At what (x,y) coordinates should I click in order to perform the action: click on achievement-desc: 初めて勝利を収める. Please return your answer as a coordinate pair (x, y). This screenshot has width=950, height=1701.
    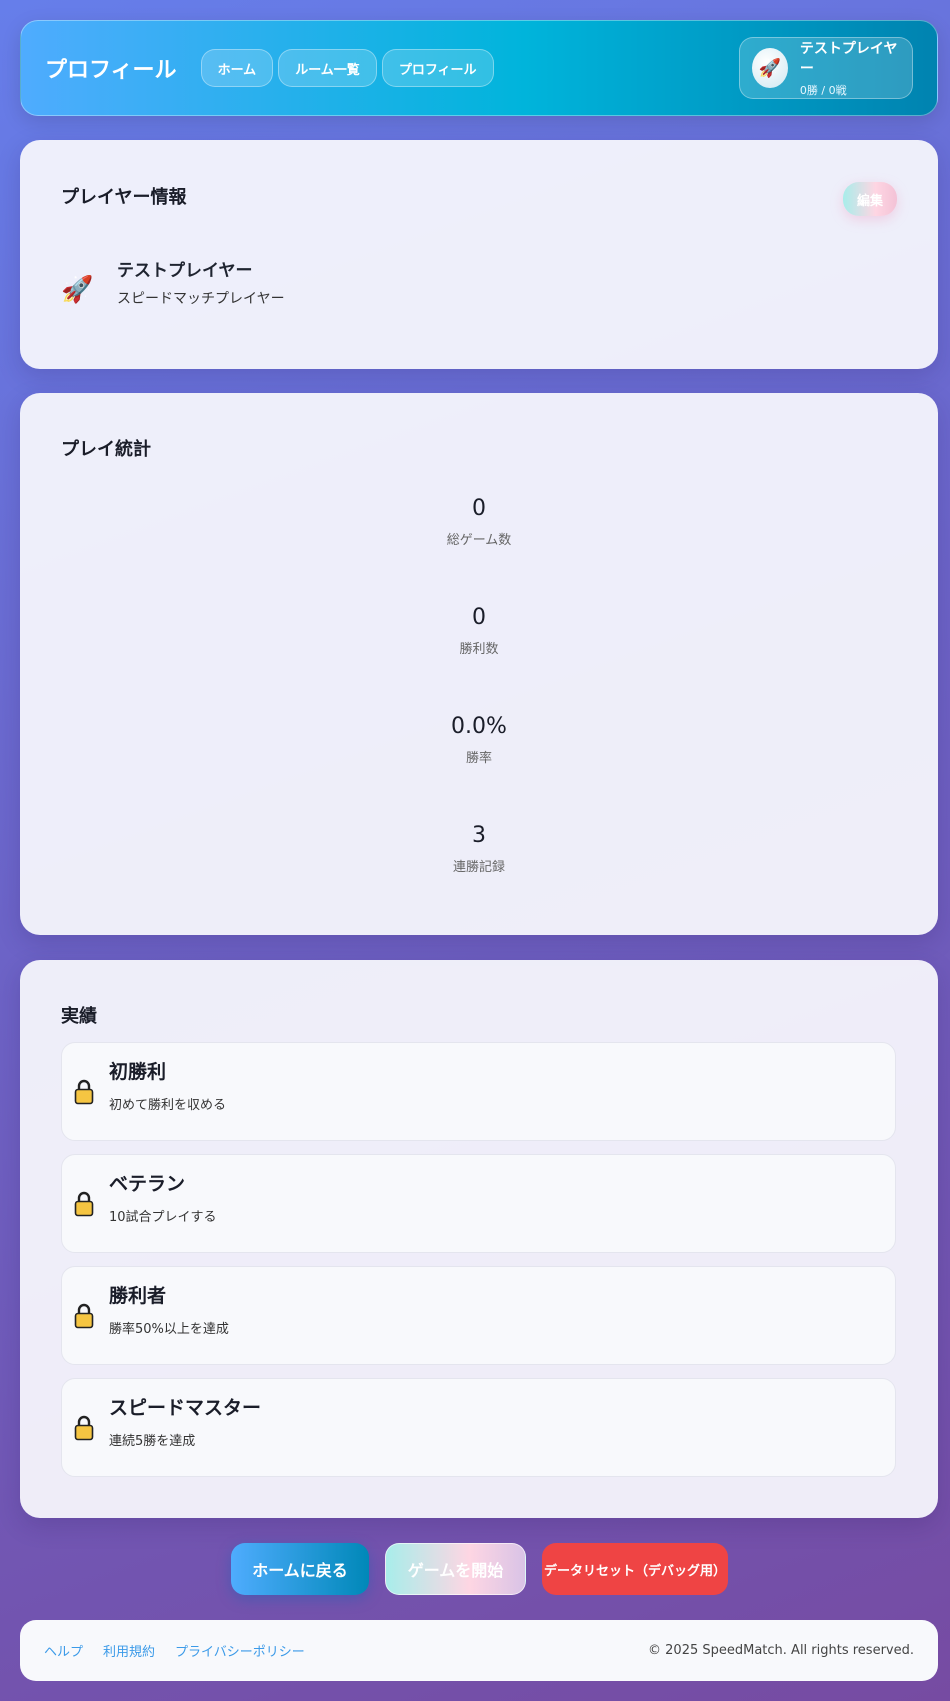
    Looking at the image, I should click on (168, 1105).